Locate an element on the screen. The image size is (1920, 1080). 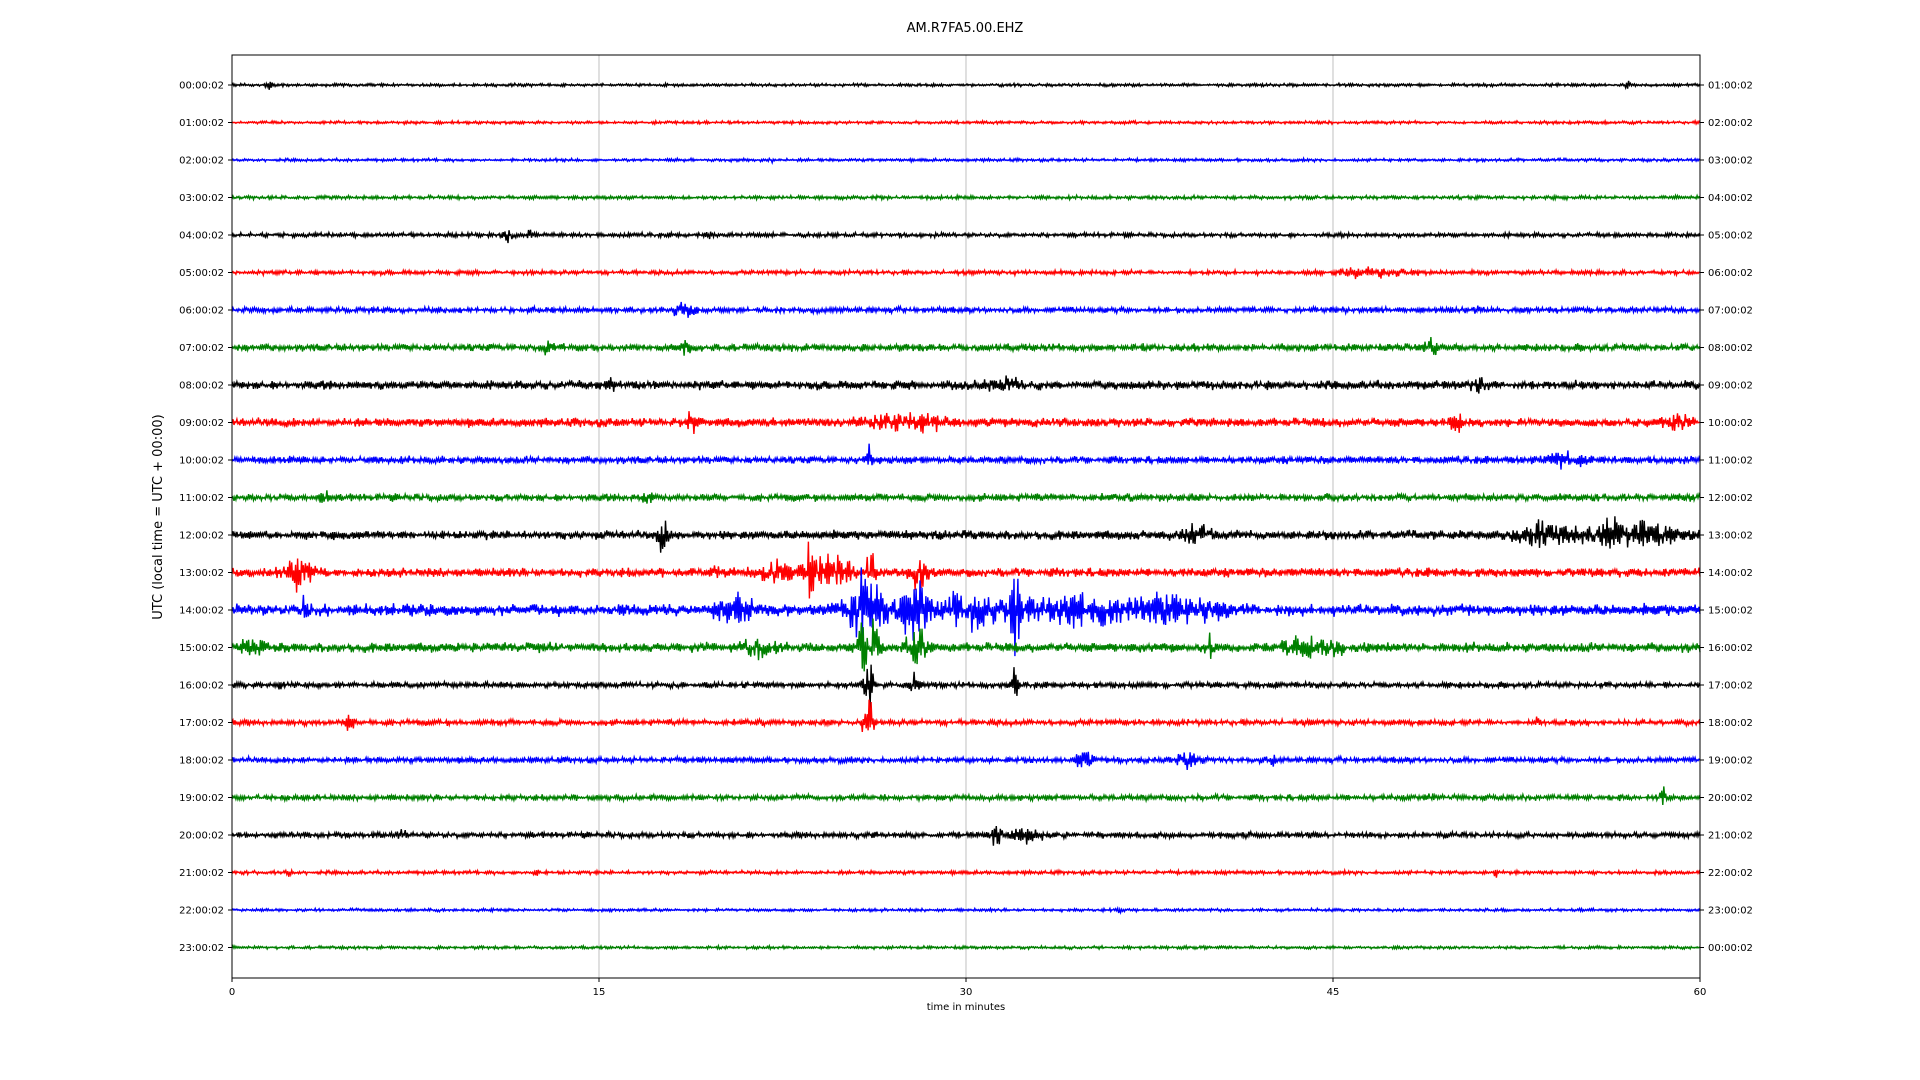
y-tick-label-right-8: 09:00:02 is located at coordinates (1730, 386).